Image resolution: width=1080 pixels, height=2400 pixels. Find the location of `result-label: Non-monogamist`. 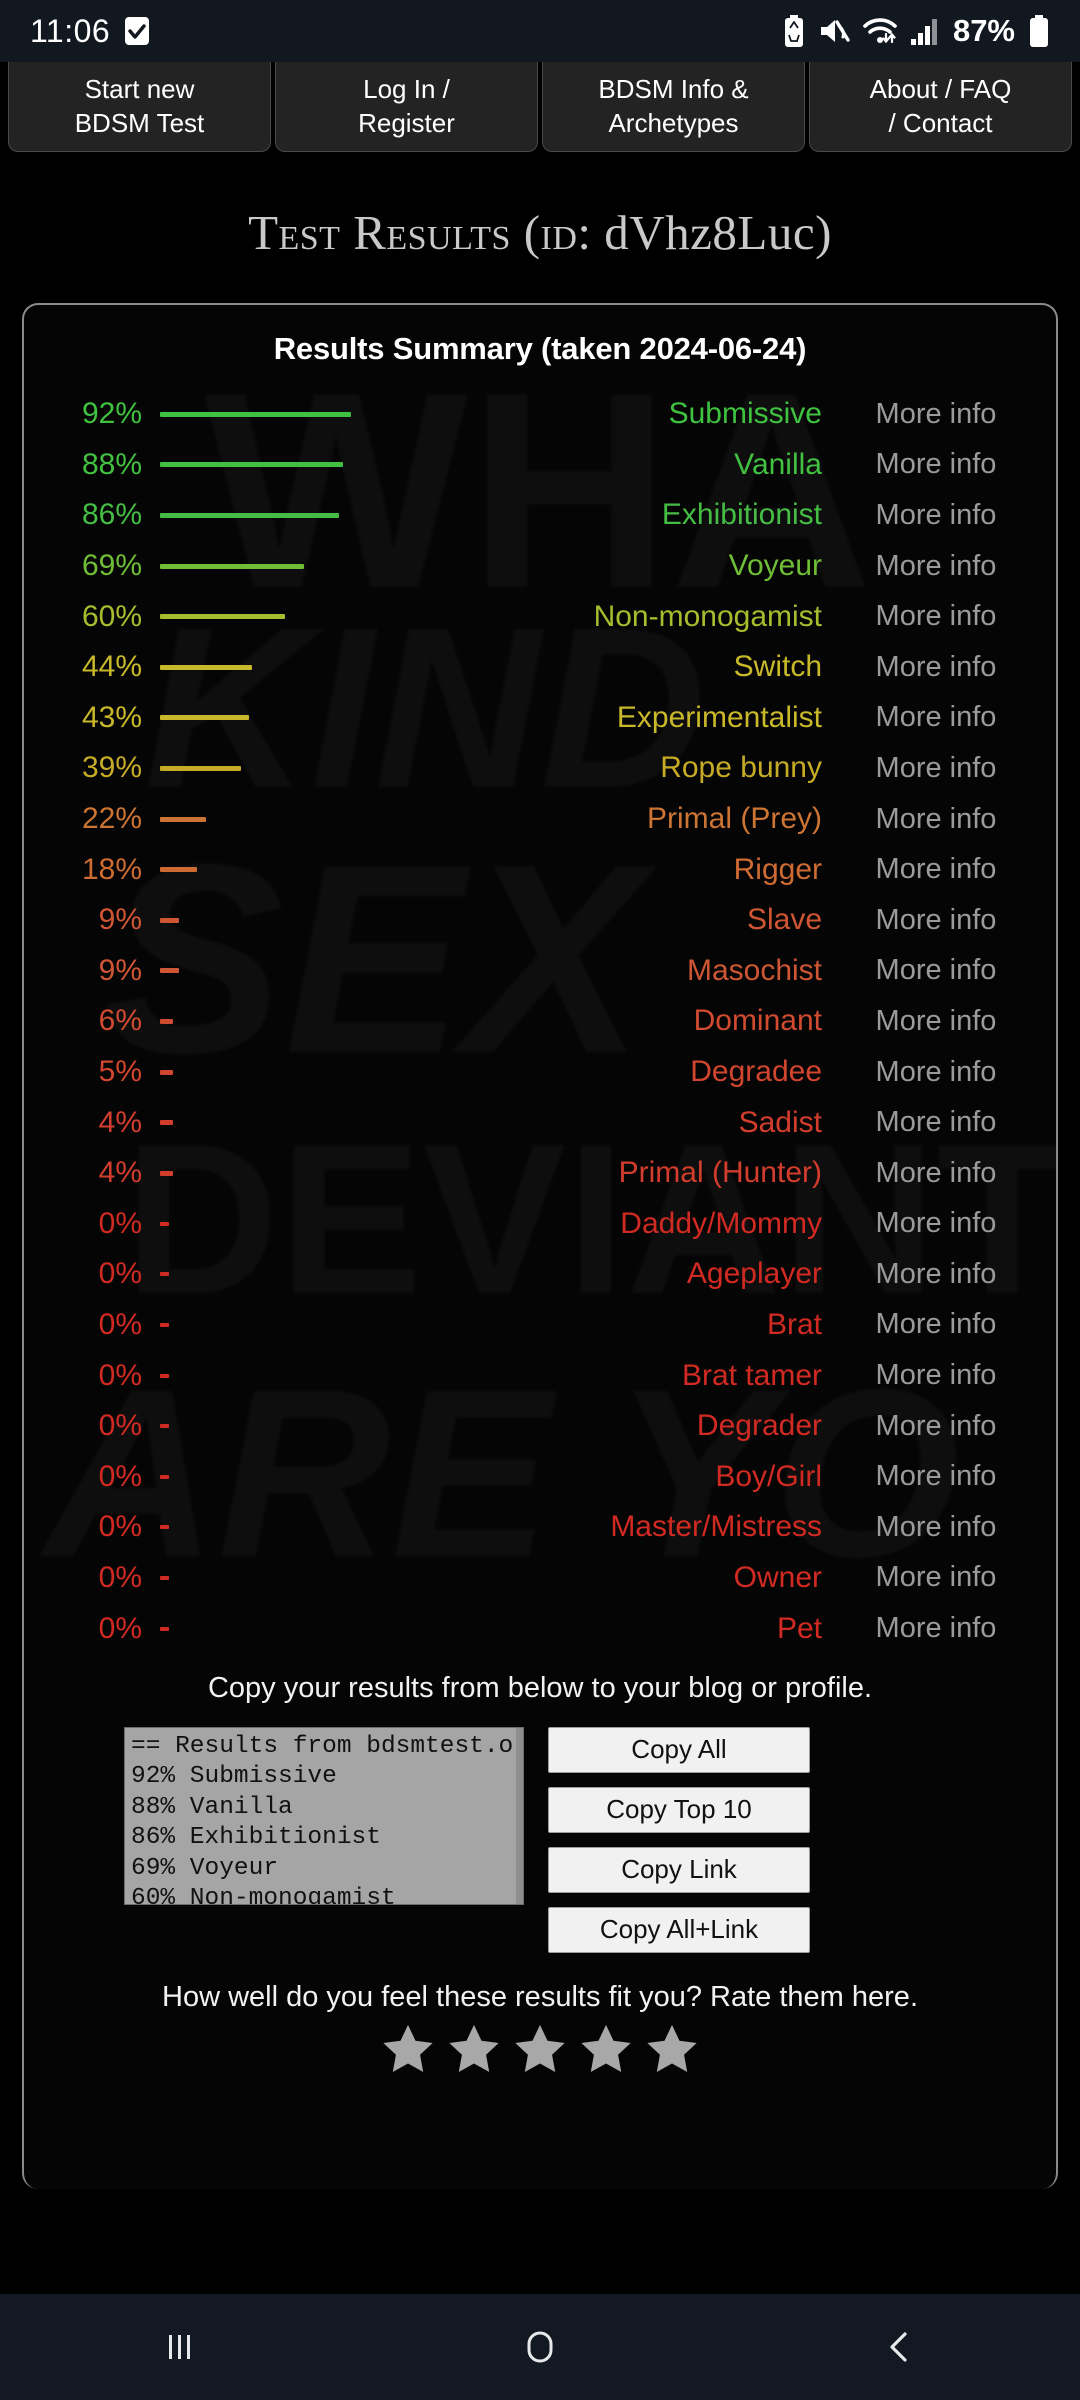

result-label: Non-monogamist is located at coordinates (707, 616).